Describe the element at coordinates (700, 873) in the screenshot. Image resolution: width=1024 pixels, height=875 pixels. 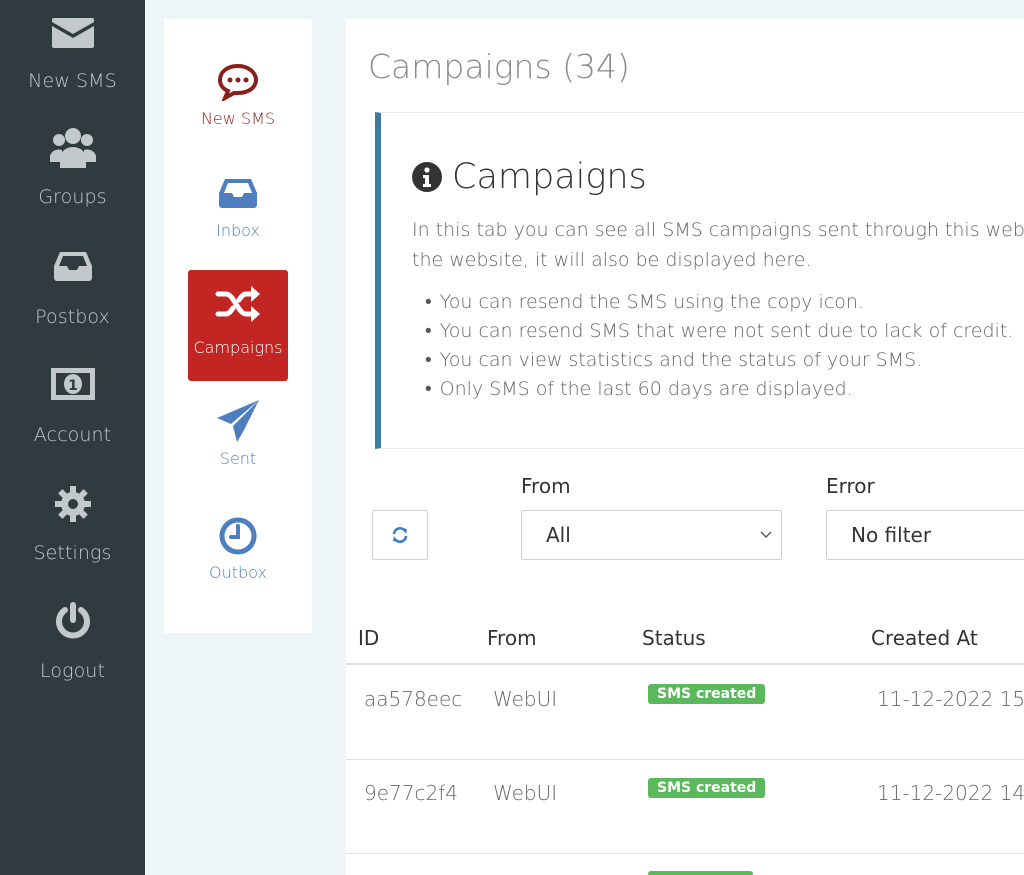
I see `status-badge-partial` at that location.